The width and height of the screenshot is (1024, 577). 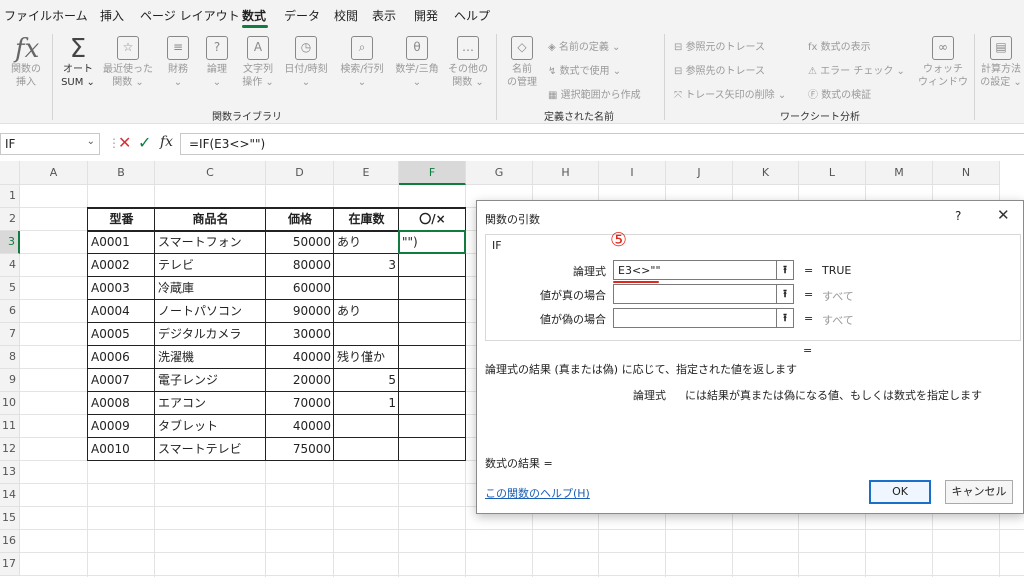 What do you see at coordinates (121, 265) in the screenshot?
I see `table-cell: A0002` at bounding box center [121, 265].